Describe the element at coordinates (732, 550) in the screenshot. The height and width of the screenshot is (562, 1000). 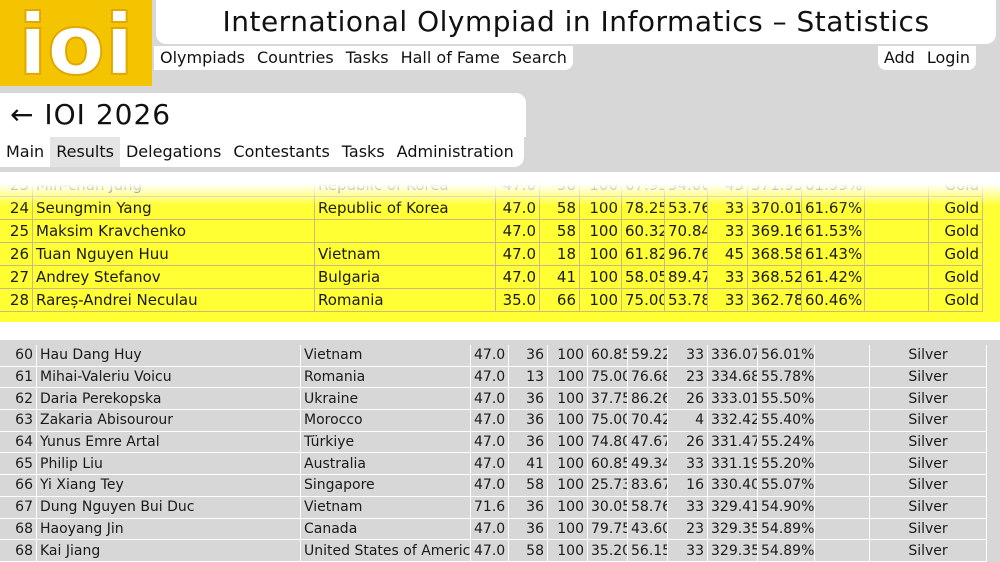
I see `total-score: 329.35` at that location.